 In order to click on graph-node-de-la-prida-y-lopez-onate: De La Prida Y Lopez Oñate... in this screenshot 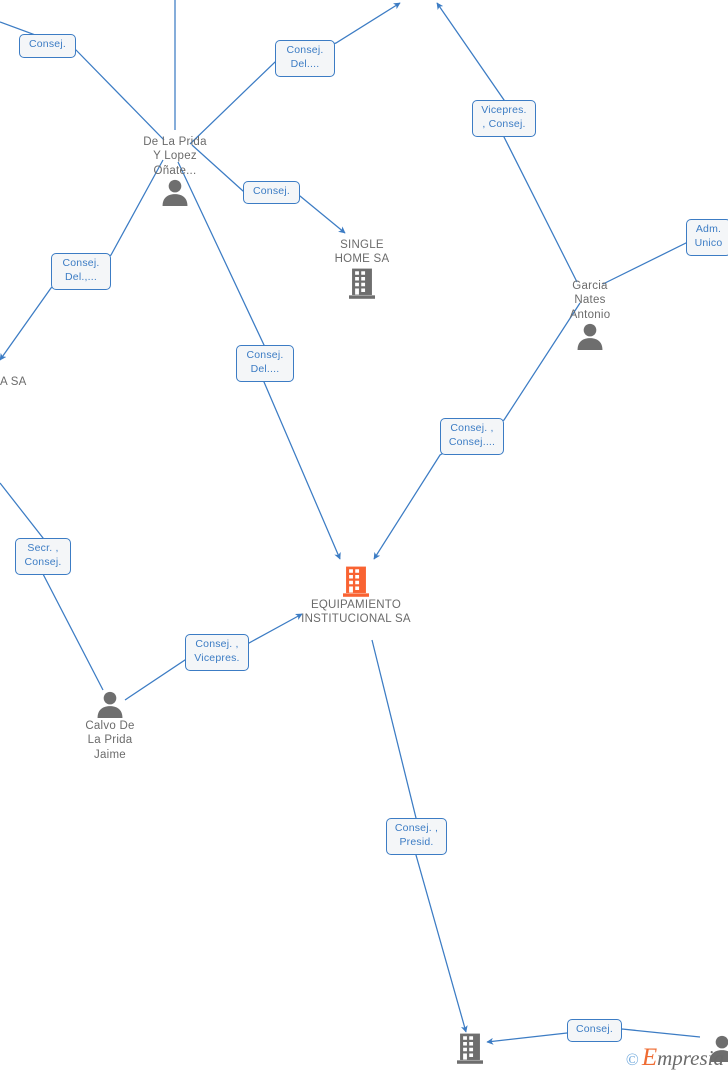, I will do `click(175, 170)`.